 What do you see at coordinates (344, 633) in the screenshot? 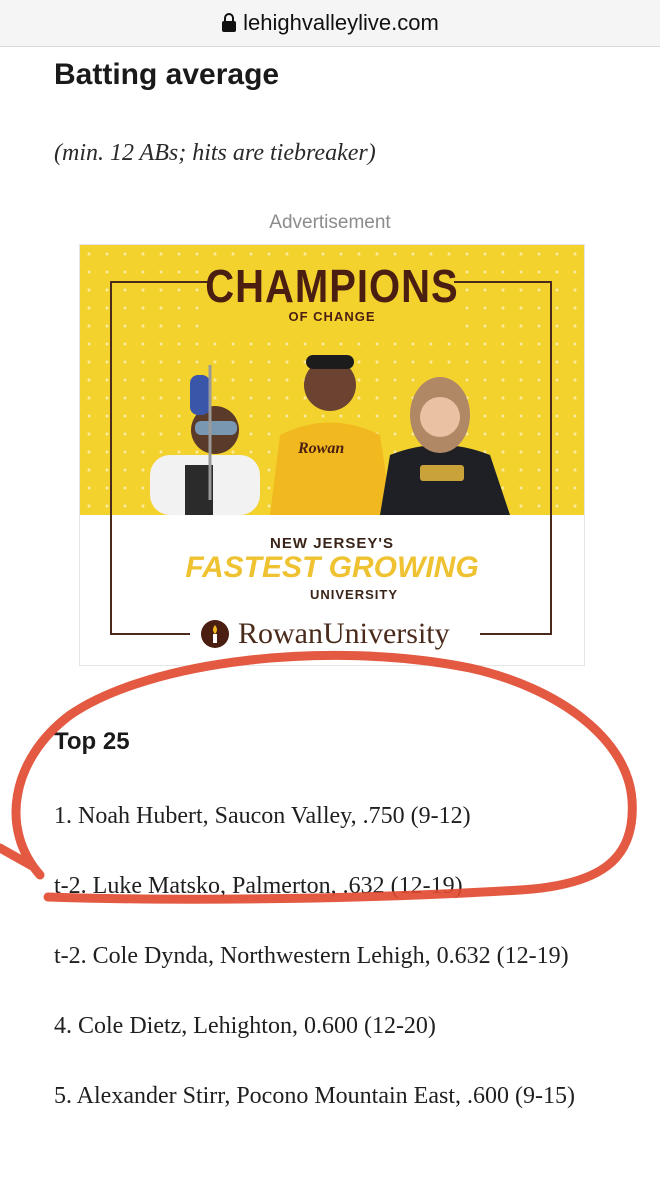
I see `rowan-logo-text: RowanUniversity` at bounding box center [344, 633].